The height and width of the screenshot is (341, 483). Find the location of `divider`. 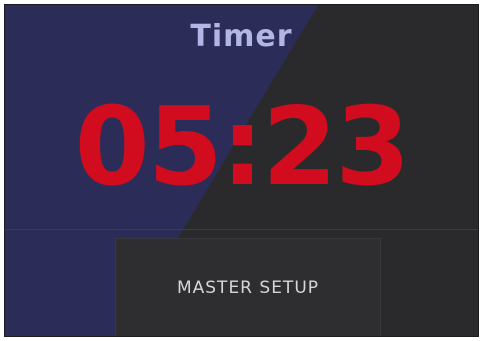

divider is located at coordinates (241, 229).